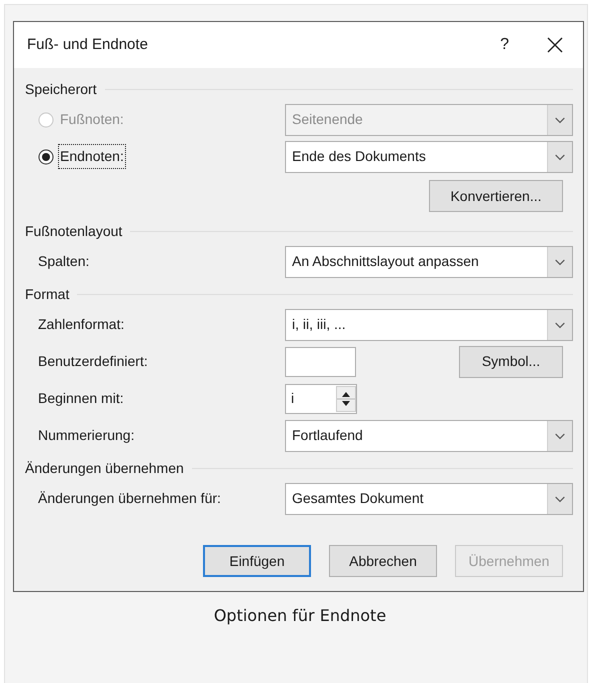 Image resolution: width=589 pixels, height=683 pixels. I want to click on section-heading: Format, so click(47, 294).